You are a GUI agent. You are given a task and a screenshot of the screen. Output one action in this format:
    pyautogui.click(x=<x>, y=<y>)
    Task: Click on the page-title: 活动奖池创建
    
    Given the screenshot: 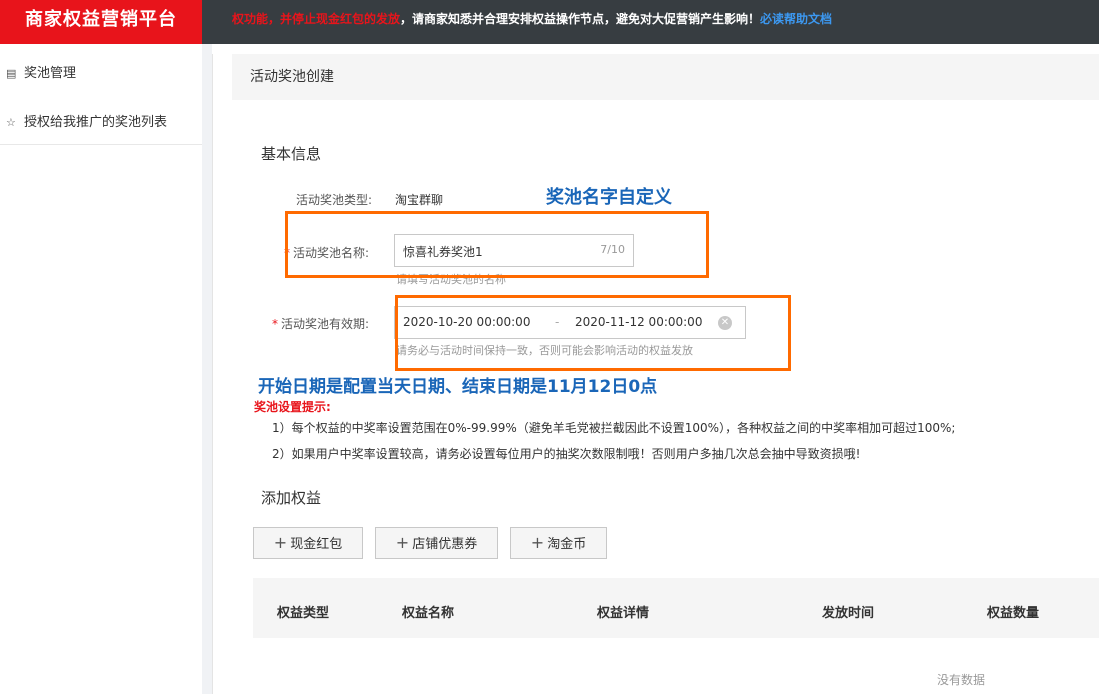 What is the action you would take?
    pyautogui.click(x=292, y=77)
    